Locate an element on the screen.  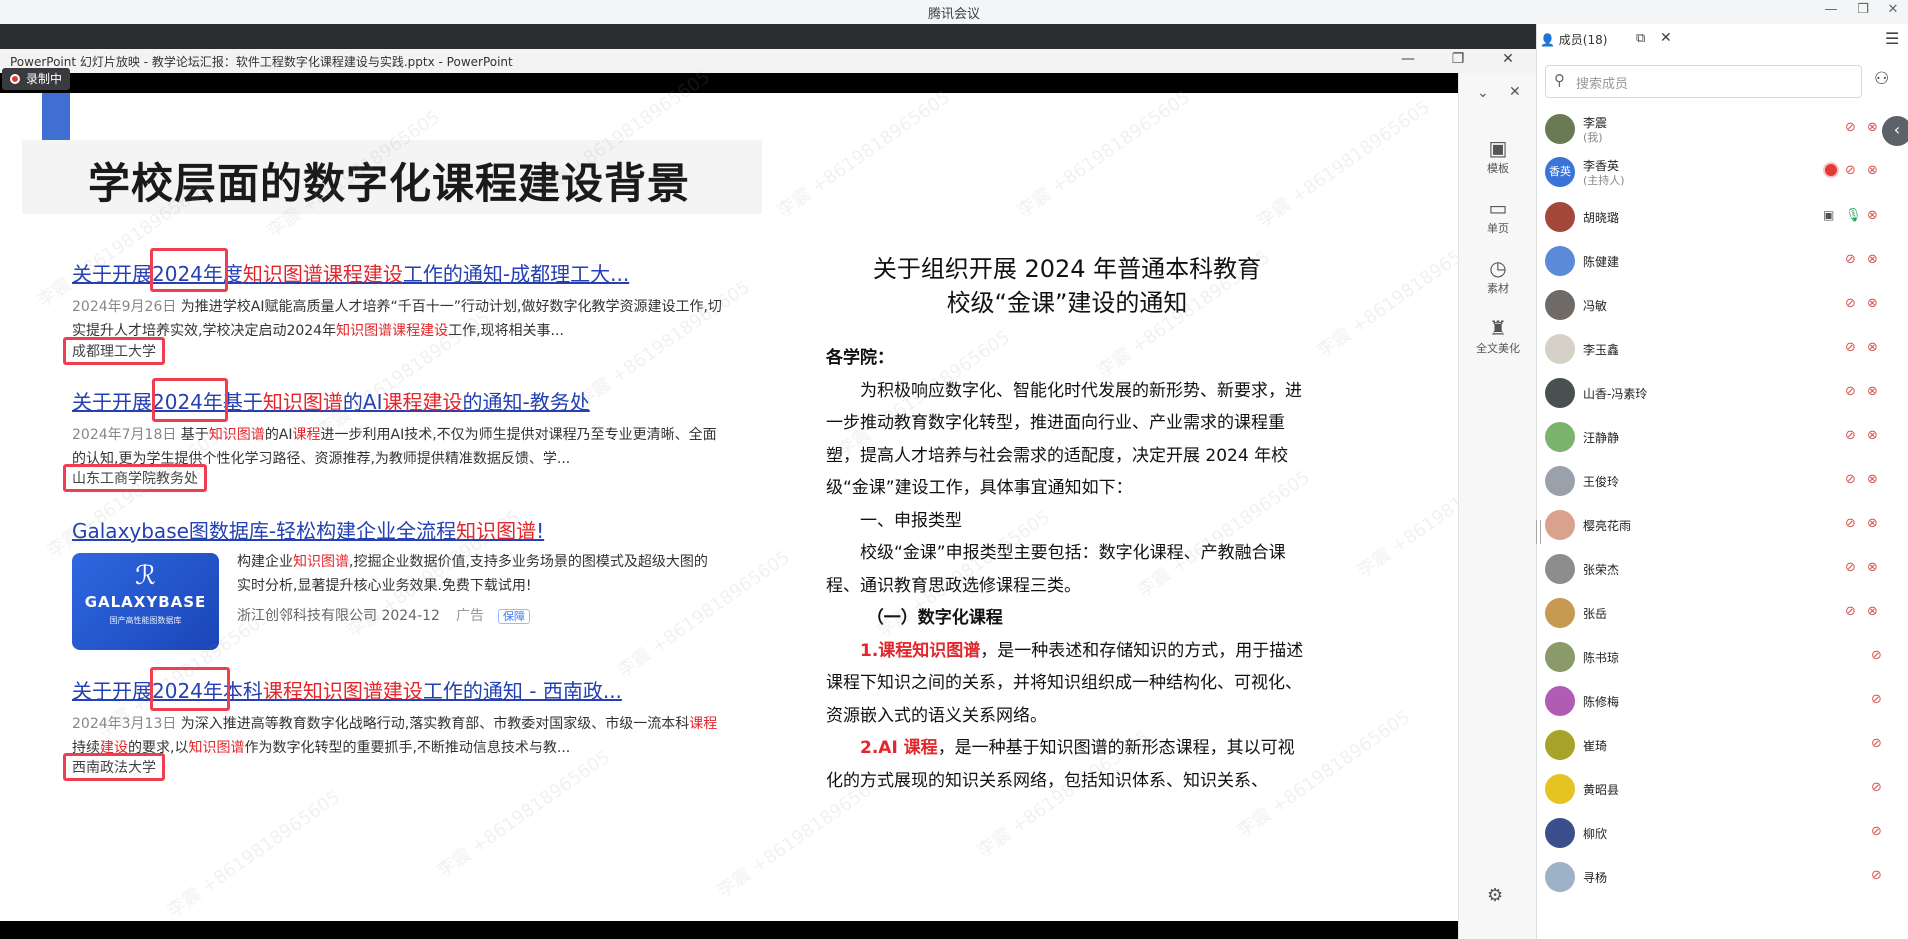
member-row: 汪静静 ⊘ ⊗ is located at coordinates (1715, 437).